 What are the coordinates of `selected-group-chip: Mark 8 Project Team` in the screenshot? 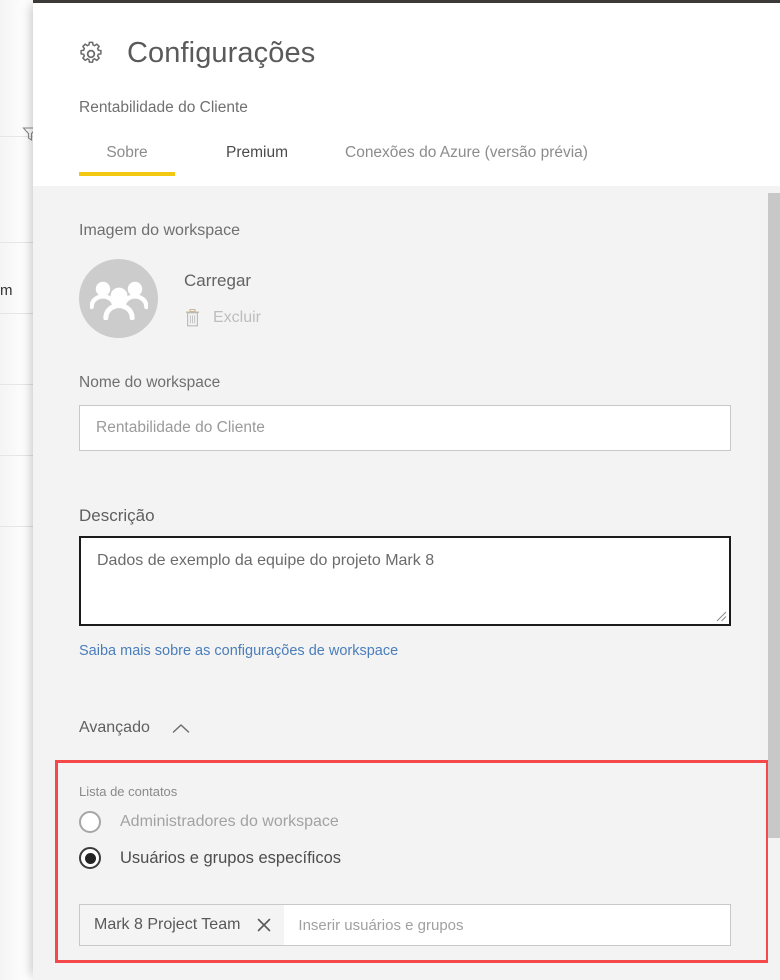 It's located at (182, 925).